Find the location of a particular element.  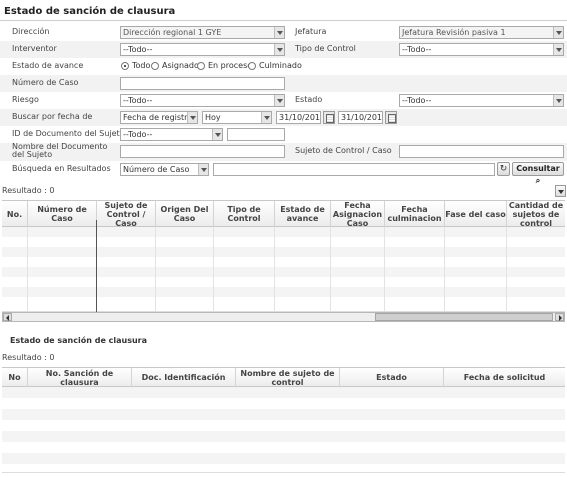

consultar-label: Consultar is located at coordinates (538, 168).